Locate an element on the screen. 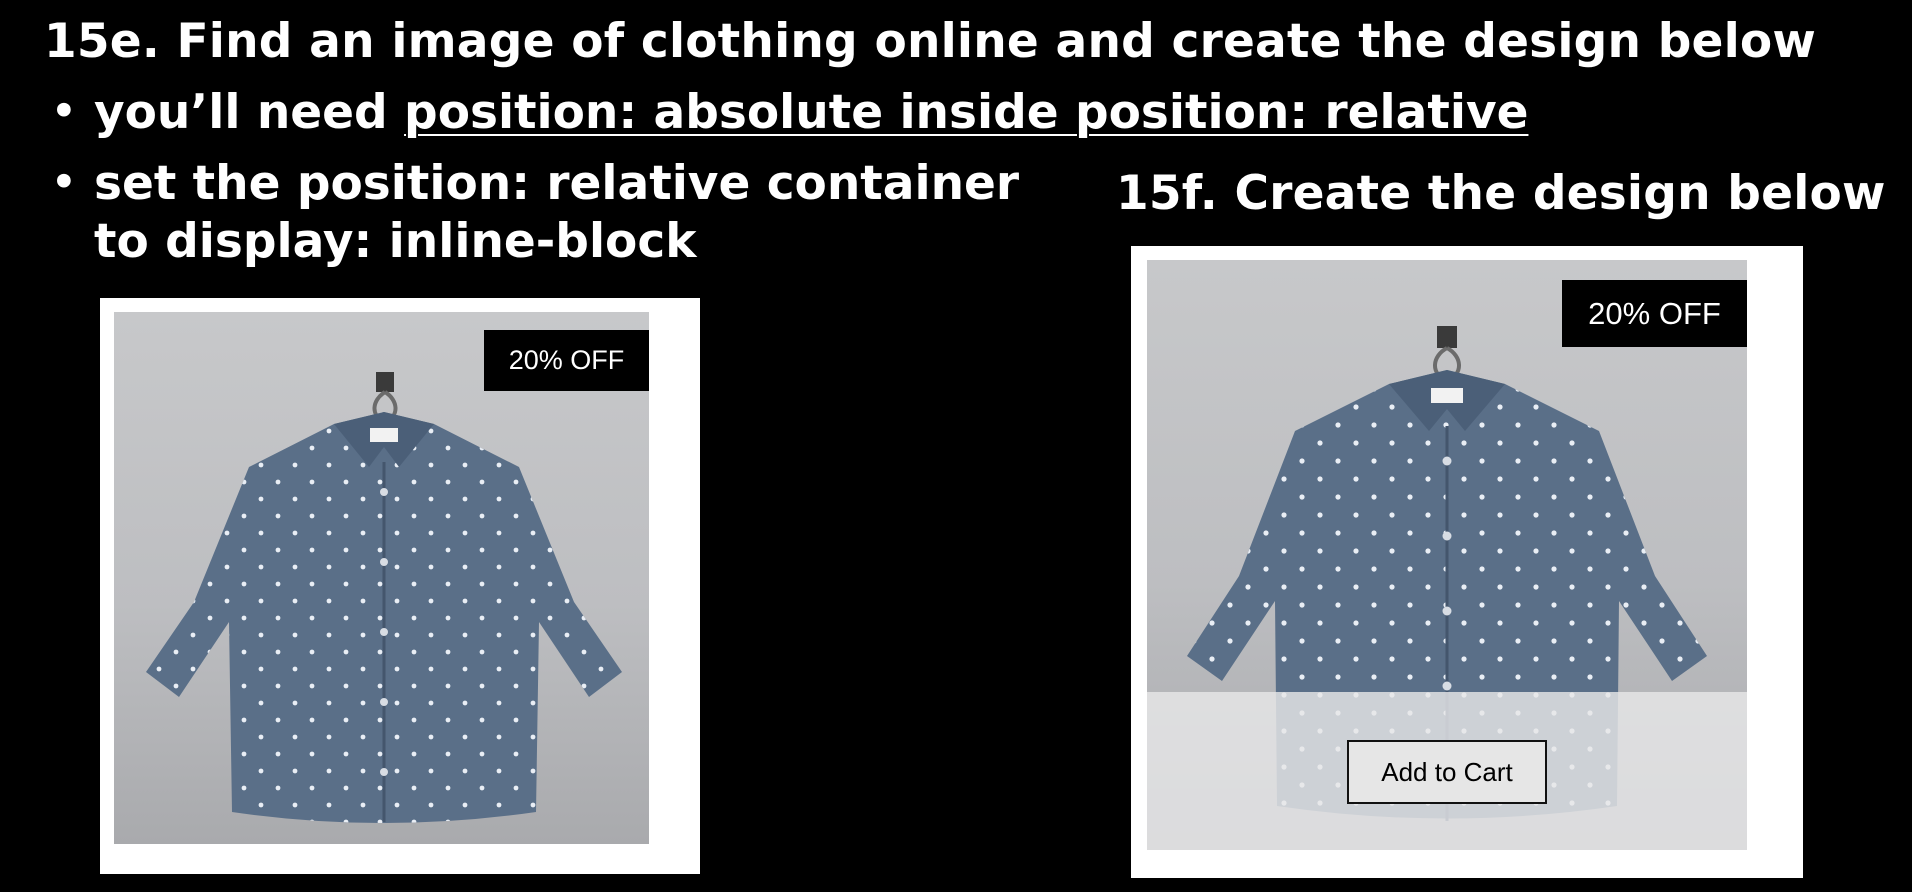  shirt-illustration is located at coordinates (384, 597).